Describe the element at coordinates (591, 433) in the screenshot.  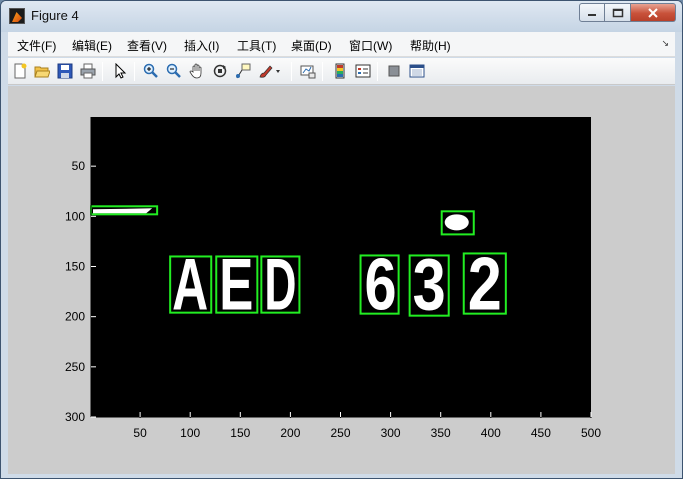
I see `x-tick-label: 500` at that location.